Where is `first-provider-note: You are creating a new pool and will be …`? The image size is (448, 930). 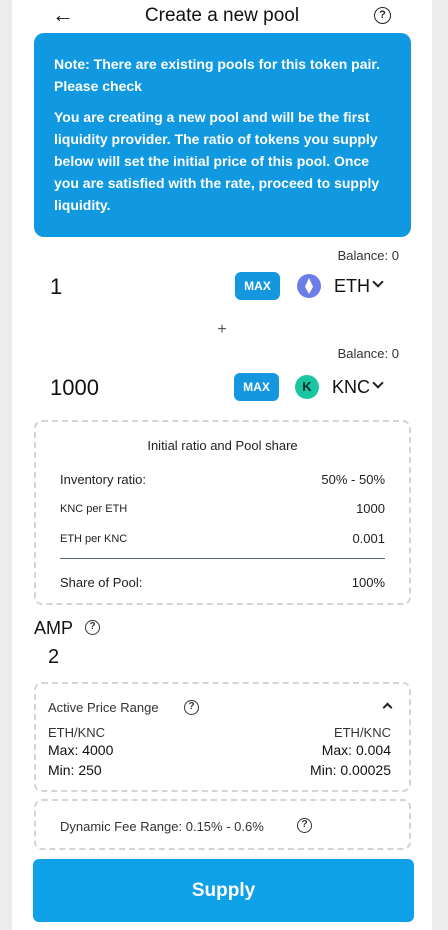
first-provider-note: You are creating a new pool and will be … is located at coordinates (217, 161).